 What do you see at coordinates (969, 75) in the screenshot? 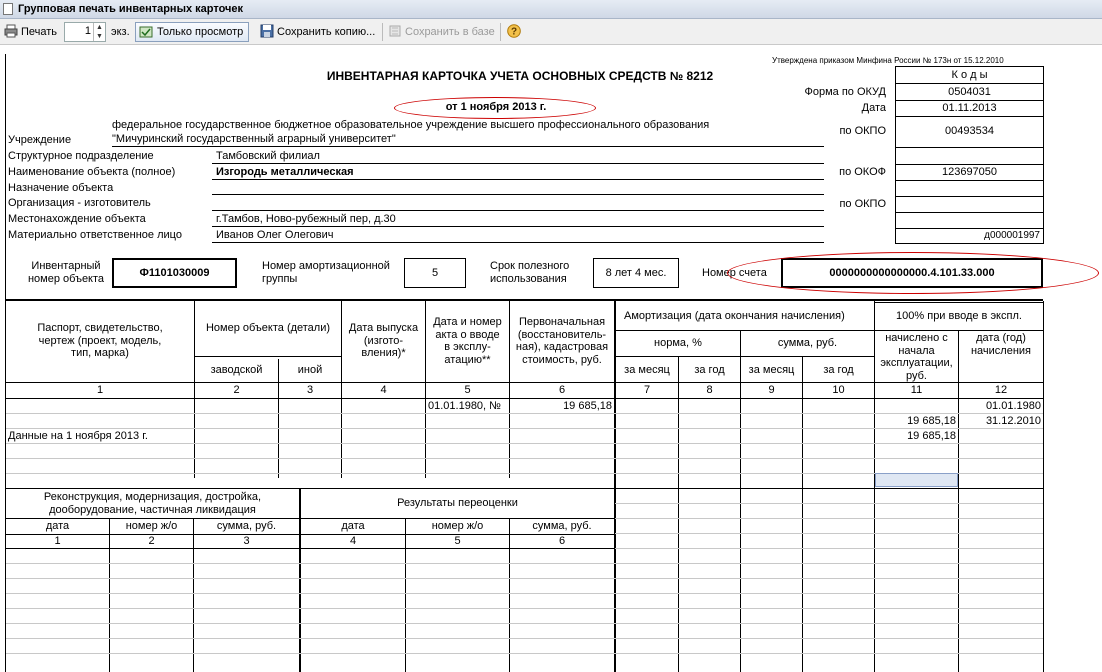
I see `codes-header: К о д ы` at bounding box center [969, 75].